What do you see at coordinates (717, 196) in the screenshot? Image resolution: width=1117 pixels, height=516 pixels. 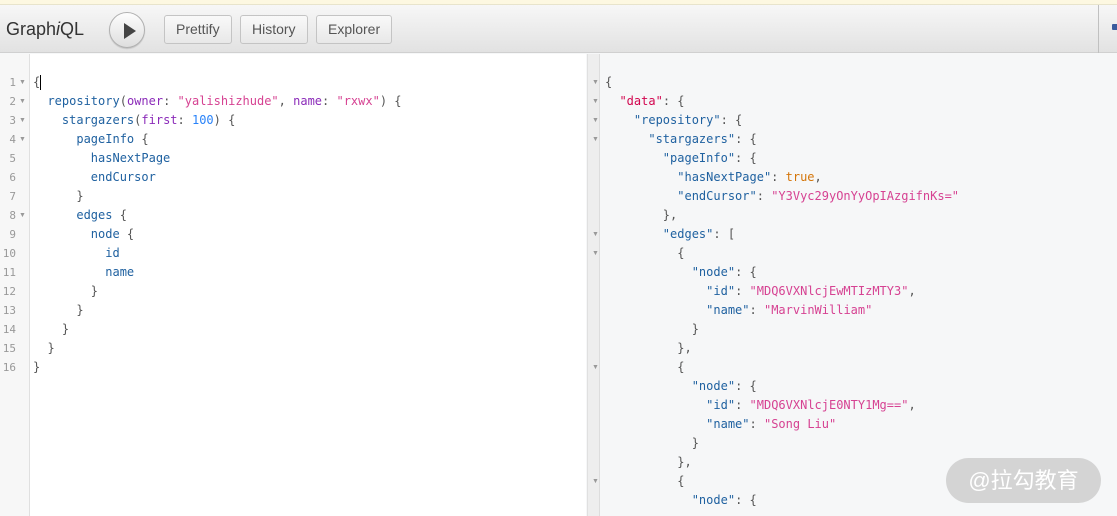 I see `token-key: "endCursor"` at bounding box center [717, 196].